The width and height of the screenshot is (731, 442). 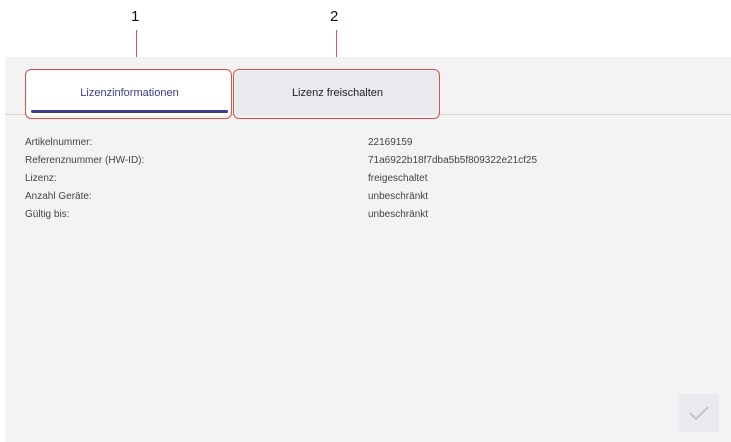 I want to click on callout-number-1: 1, so click(x=135, y=16).